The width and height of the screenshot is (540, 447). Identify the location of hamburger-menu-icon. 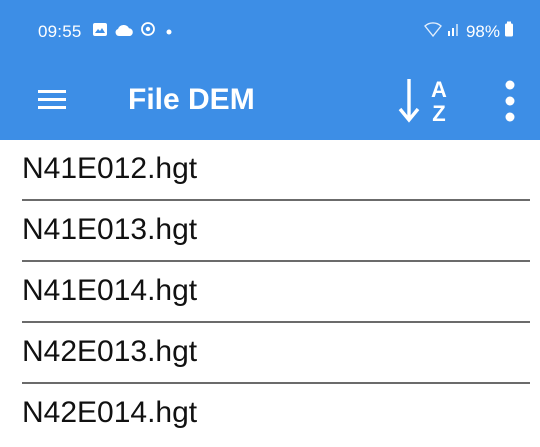
(52, 99).